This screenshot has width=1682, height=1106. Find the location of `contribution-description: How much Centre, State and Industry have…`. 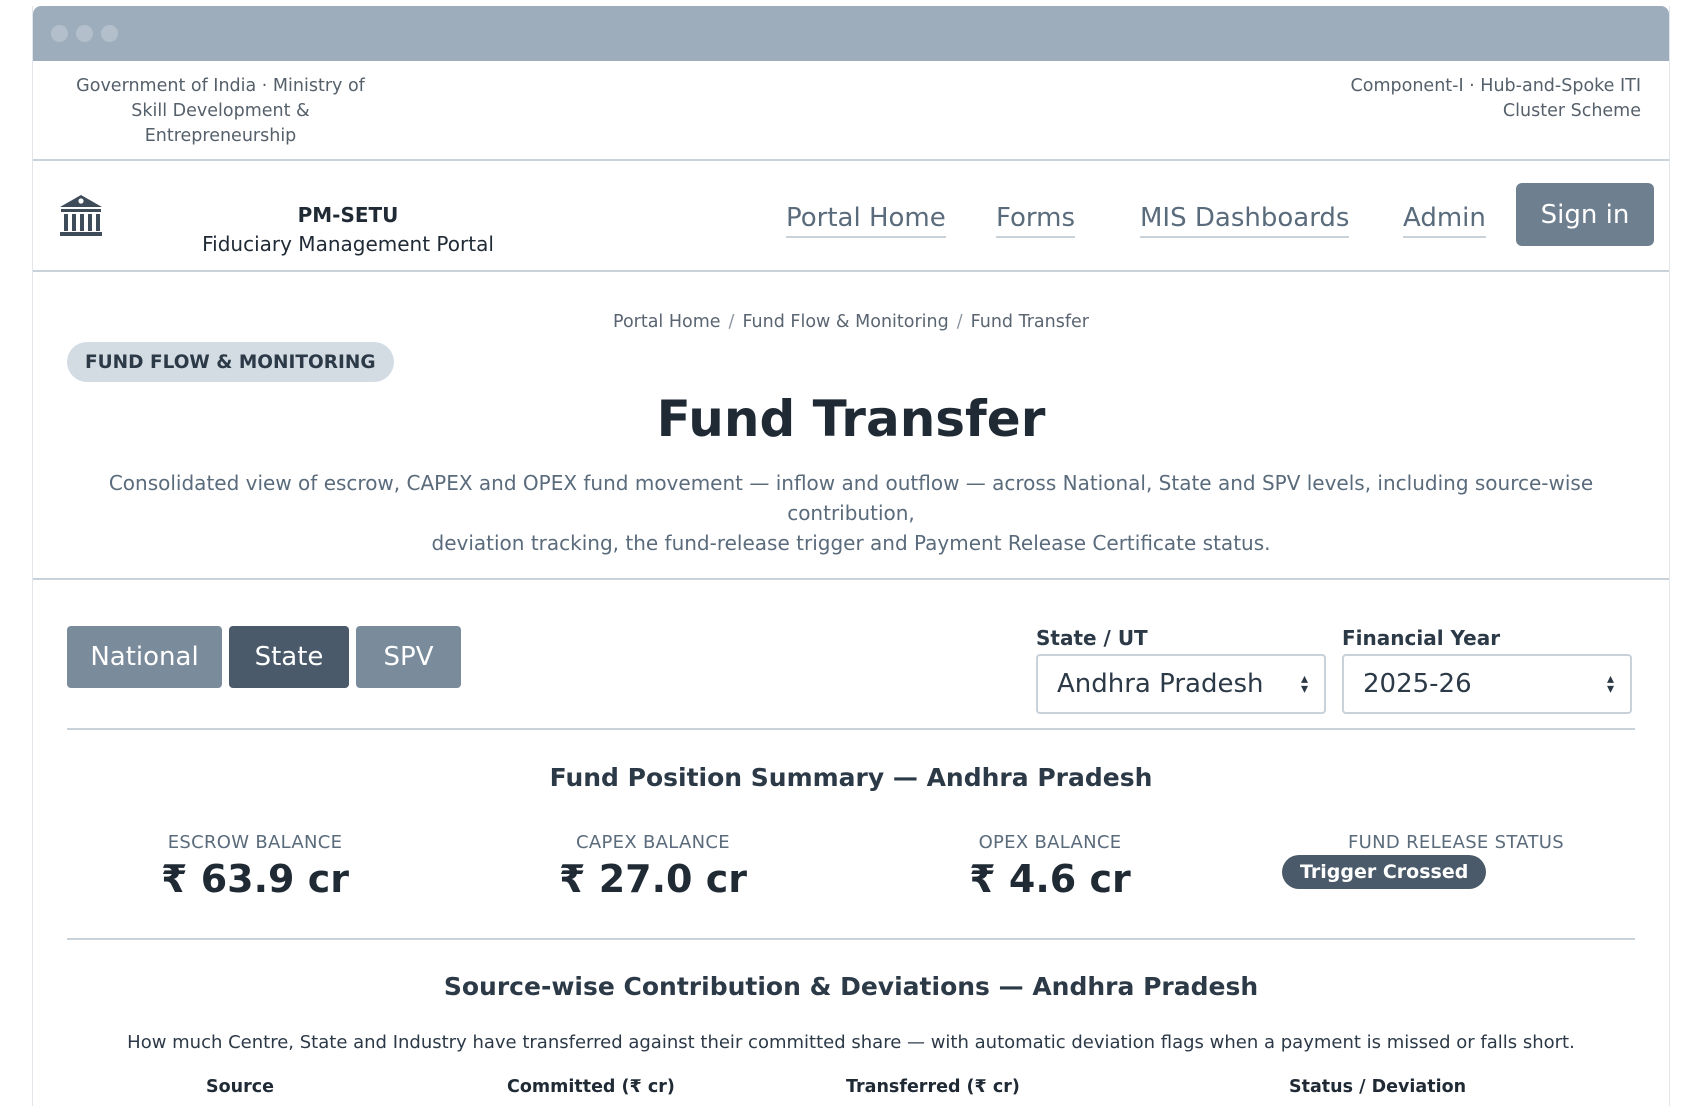

contribution-description: How much Centre, State and Industry have… is located at coordinates (851, 1042).